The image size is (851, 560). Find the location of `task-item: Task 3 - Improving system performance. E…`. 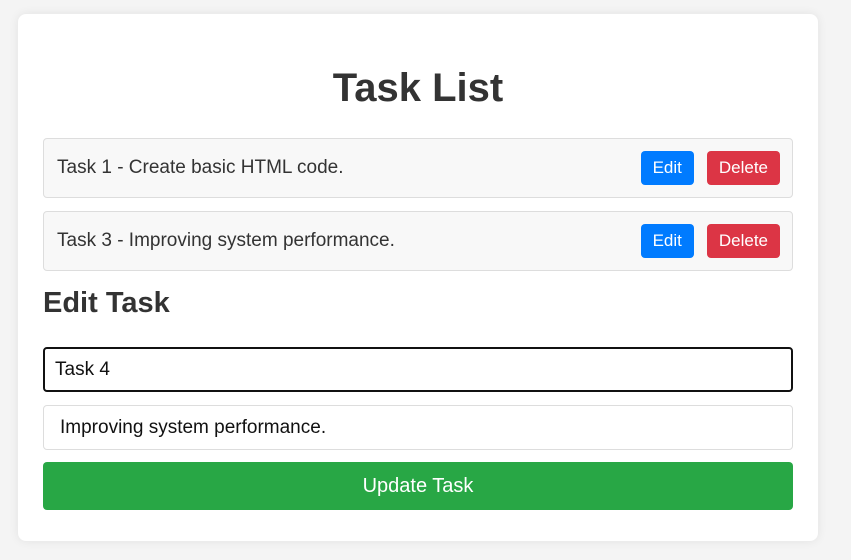

task-item: Task 3 - Improving system performance. E… is located at coordinates (418, 241).